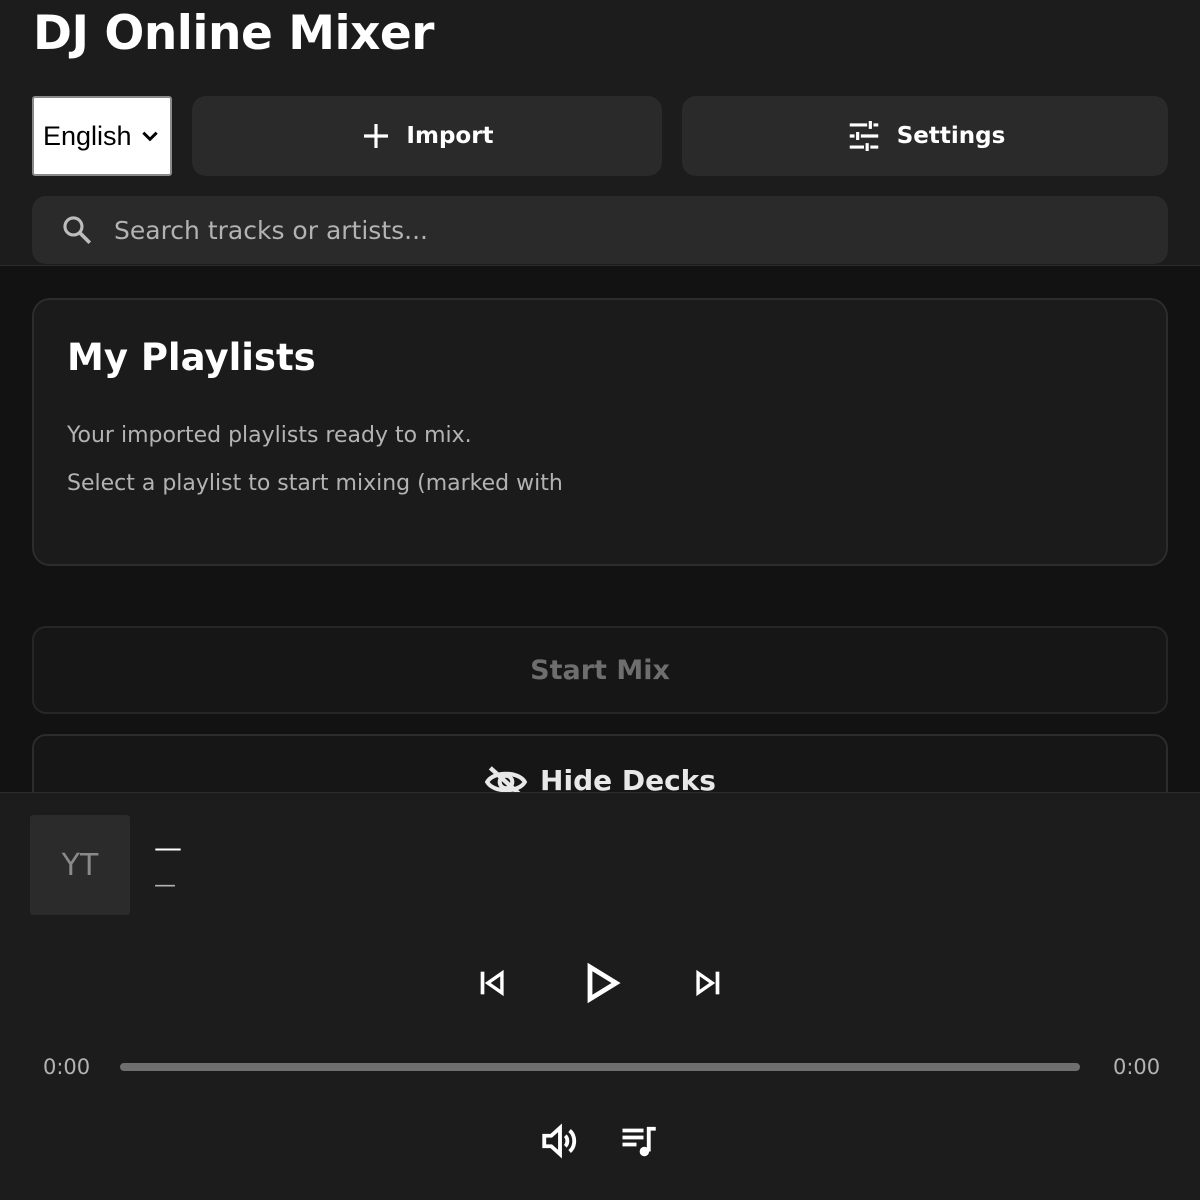 The image size is (1200, 1200). I want to click on track-title: —, so click(168, 847).